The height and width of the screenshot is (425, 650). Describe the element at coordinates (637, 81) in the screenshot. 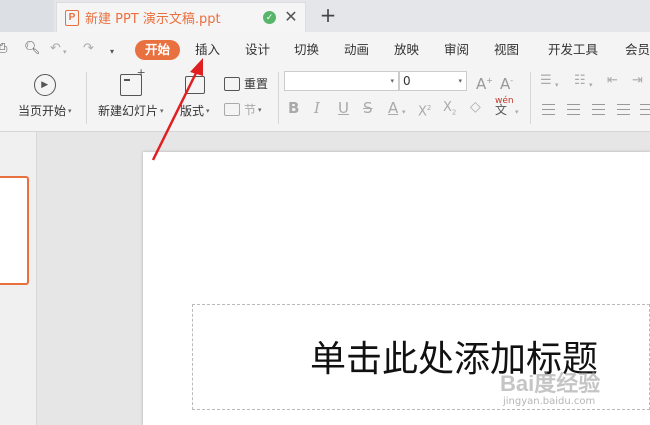

I see `increase-indent-icon: ⇥` at that location.